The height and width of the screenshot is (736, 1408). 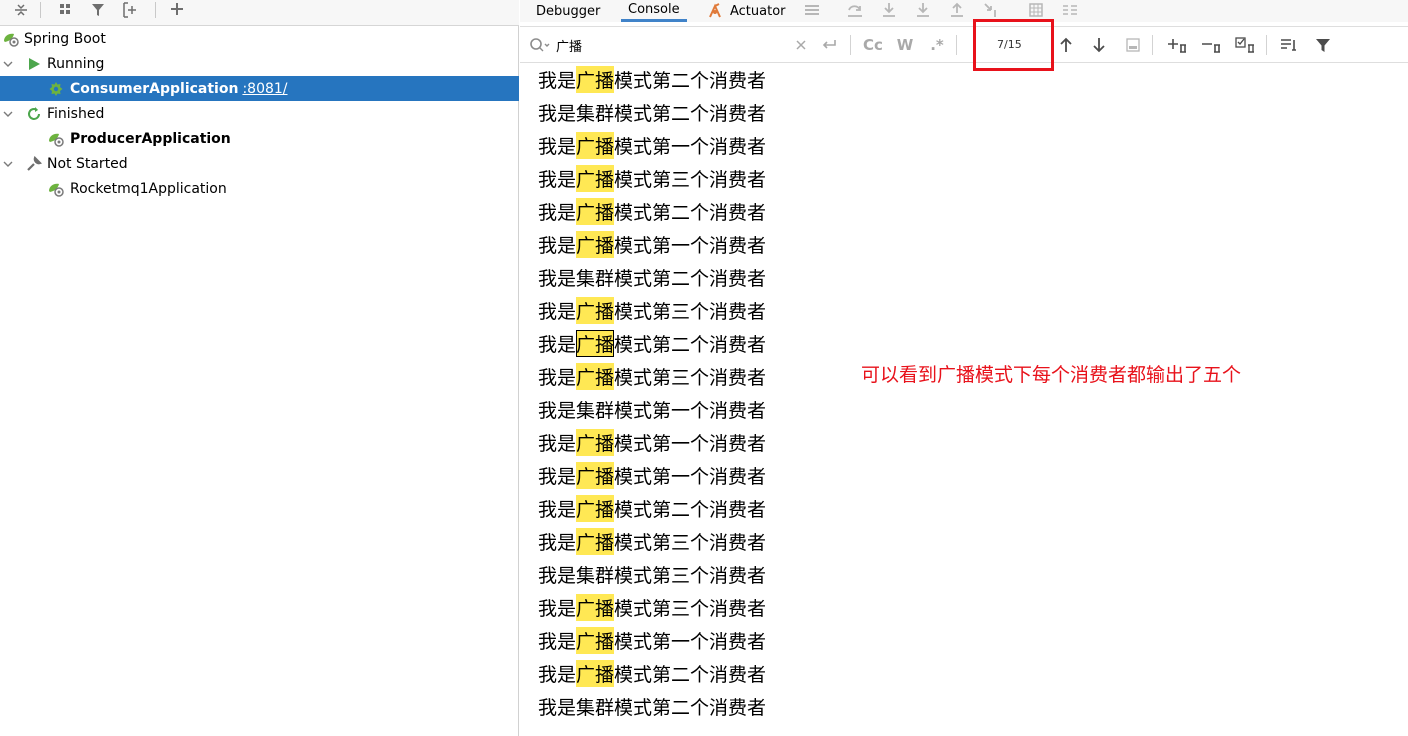 I want to click on select-all-occurrences-icon, so click(x=1246, y=45).